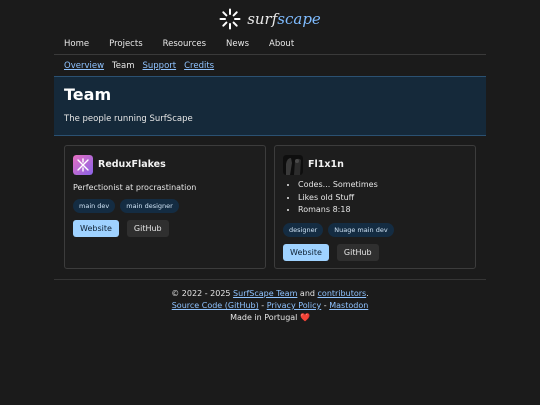 Image resolution: width=540 pixels, height=405 pixels. What do you see at coordinates (284, 19) in the screenshot?
I see `site-name: surfscape` at bounding box center [284, 19].